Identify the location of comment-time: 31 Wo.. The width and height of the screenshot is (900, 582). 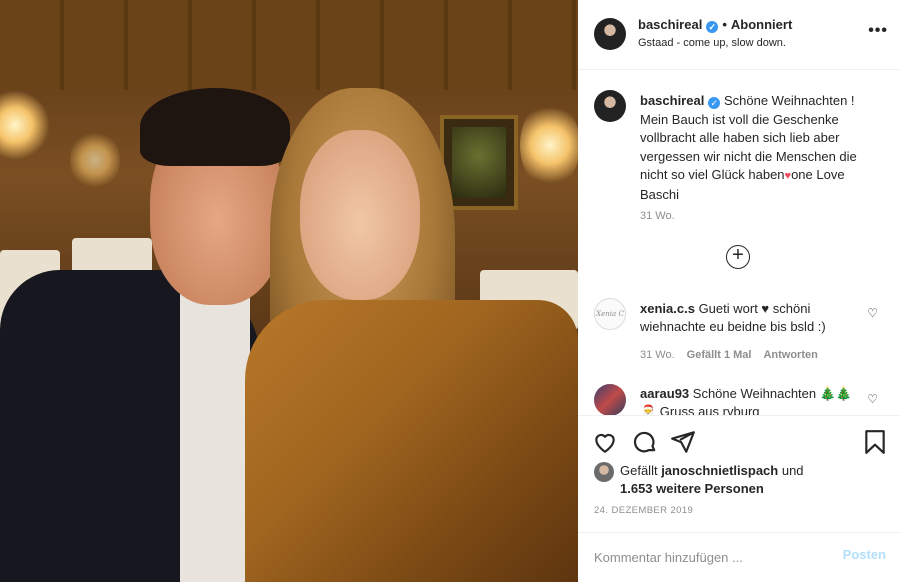
(657, 355).